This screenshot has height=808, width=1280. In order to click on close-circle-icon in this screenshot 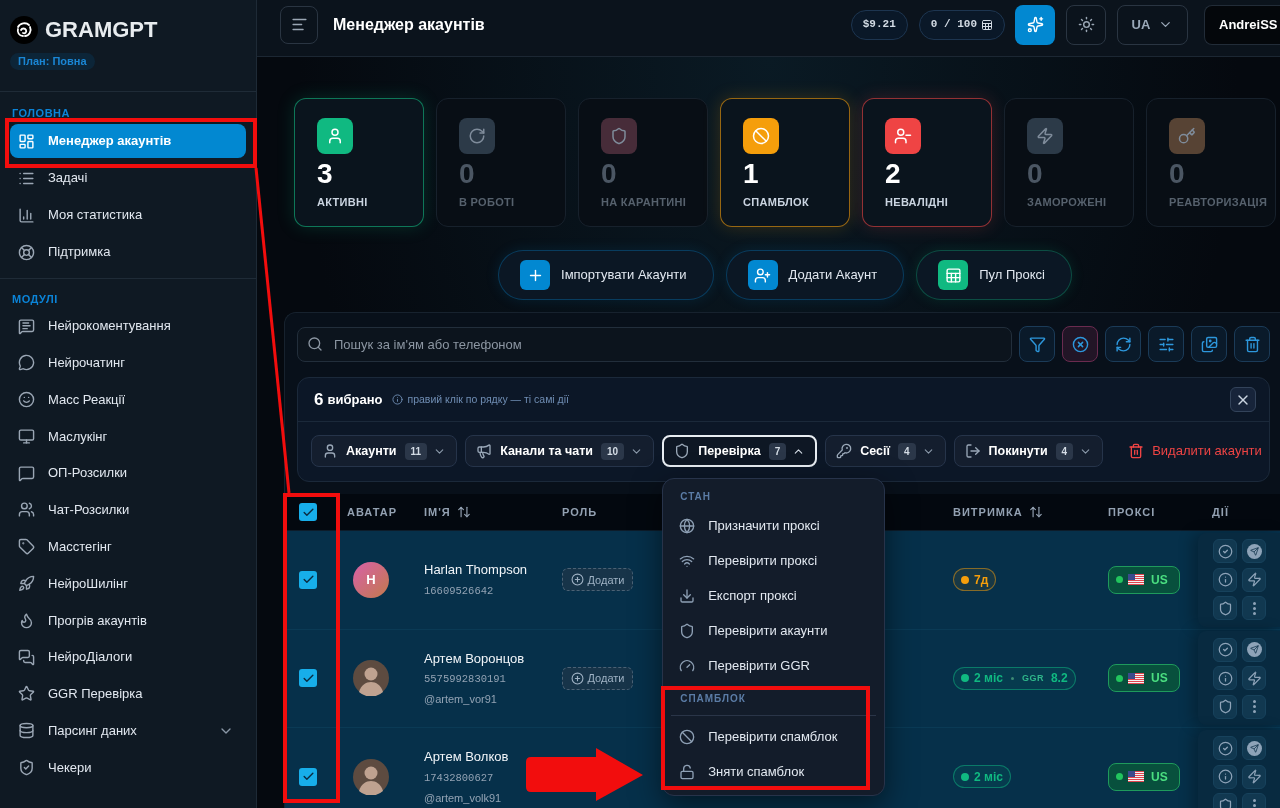, I will do `click(1080, 344)`.